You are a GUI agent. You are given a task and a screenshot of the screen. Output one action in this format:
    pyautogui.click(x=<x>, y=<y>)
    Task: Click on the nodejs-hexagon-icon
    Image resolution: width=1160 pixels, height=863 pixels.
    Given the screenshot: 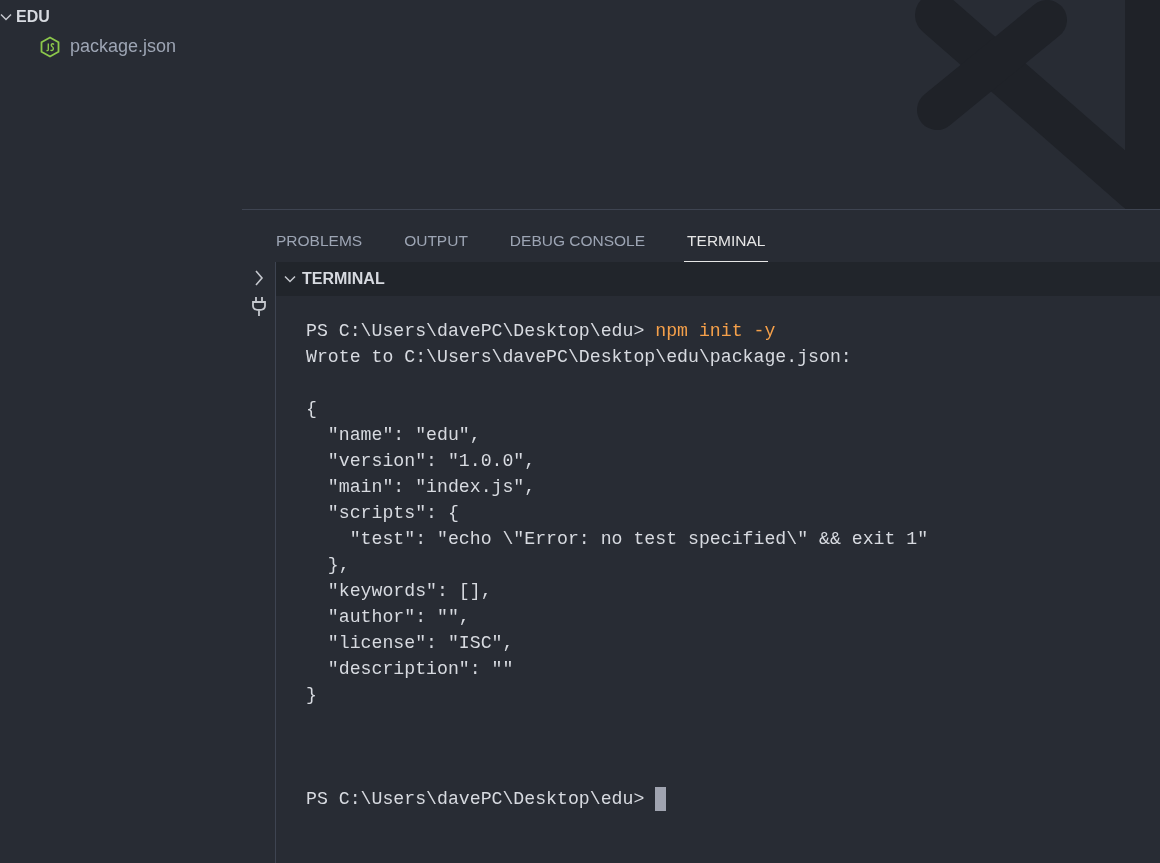 What is the action you would take?
    pyautogui.click(x=50, y=46)
    